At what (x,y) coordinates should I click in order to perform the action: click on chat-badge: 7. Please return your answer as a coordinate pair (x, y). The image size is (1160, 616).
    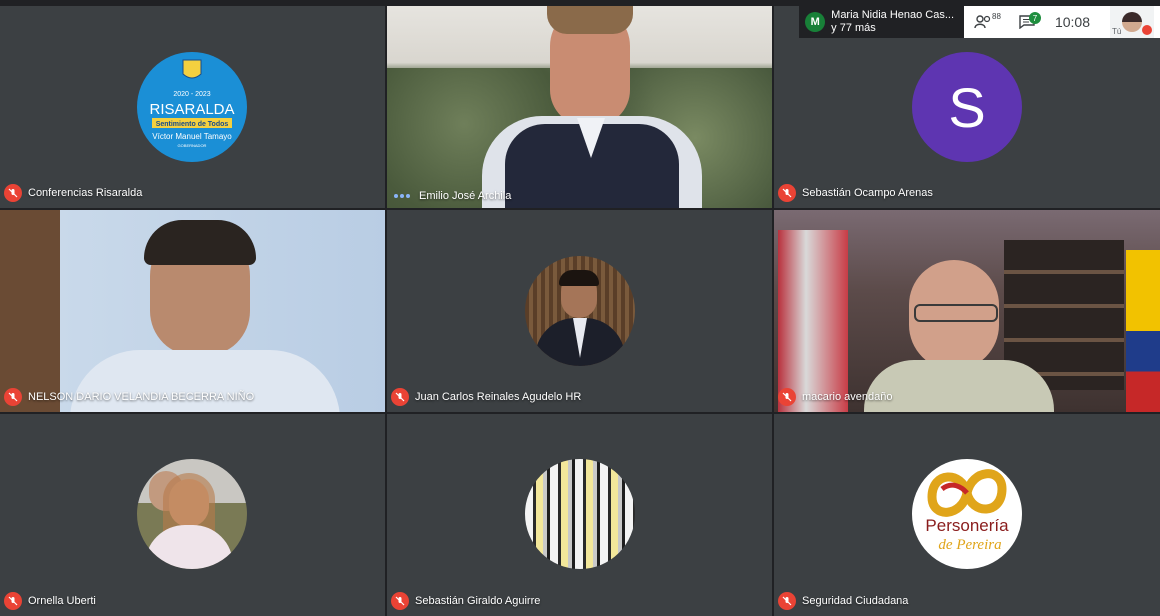
    Looking at the image, I should click on (1034, 18).